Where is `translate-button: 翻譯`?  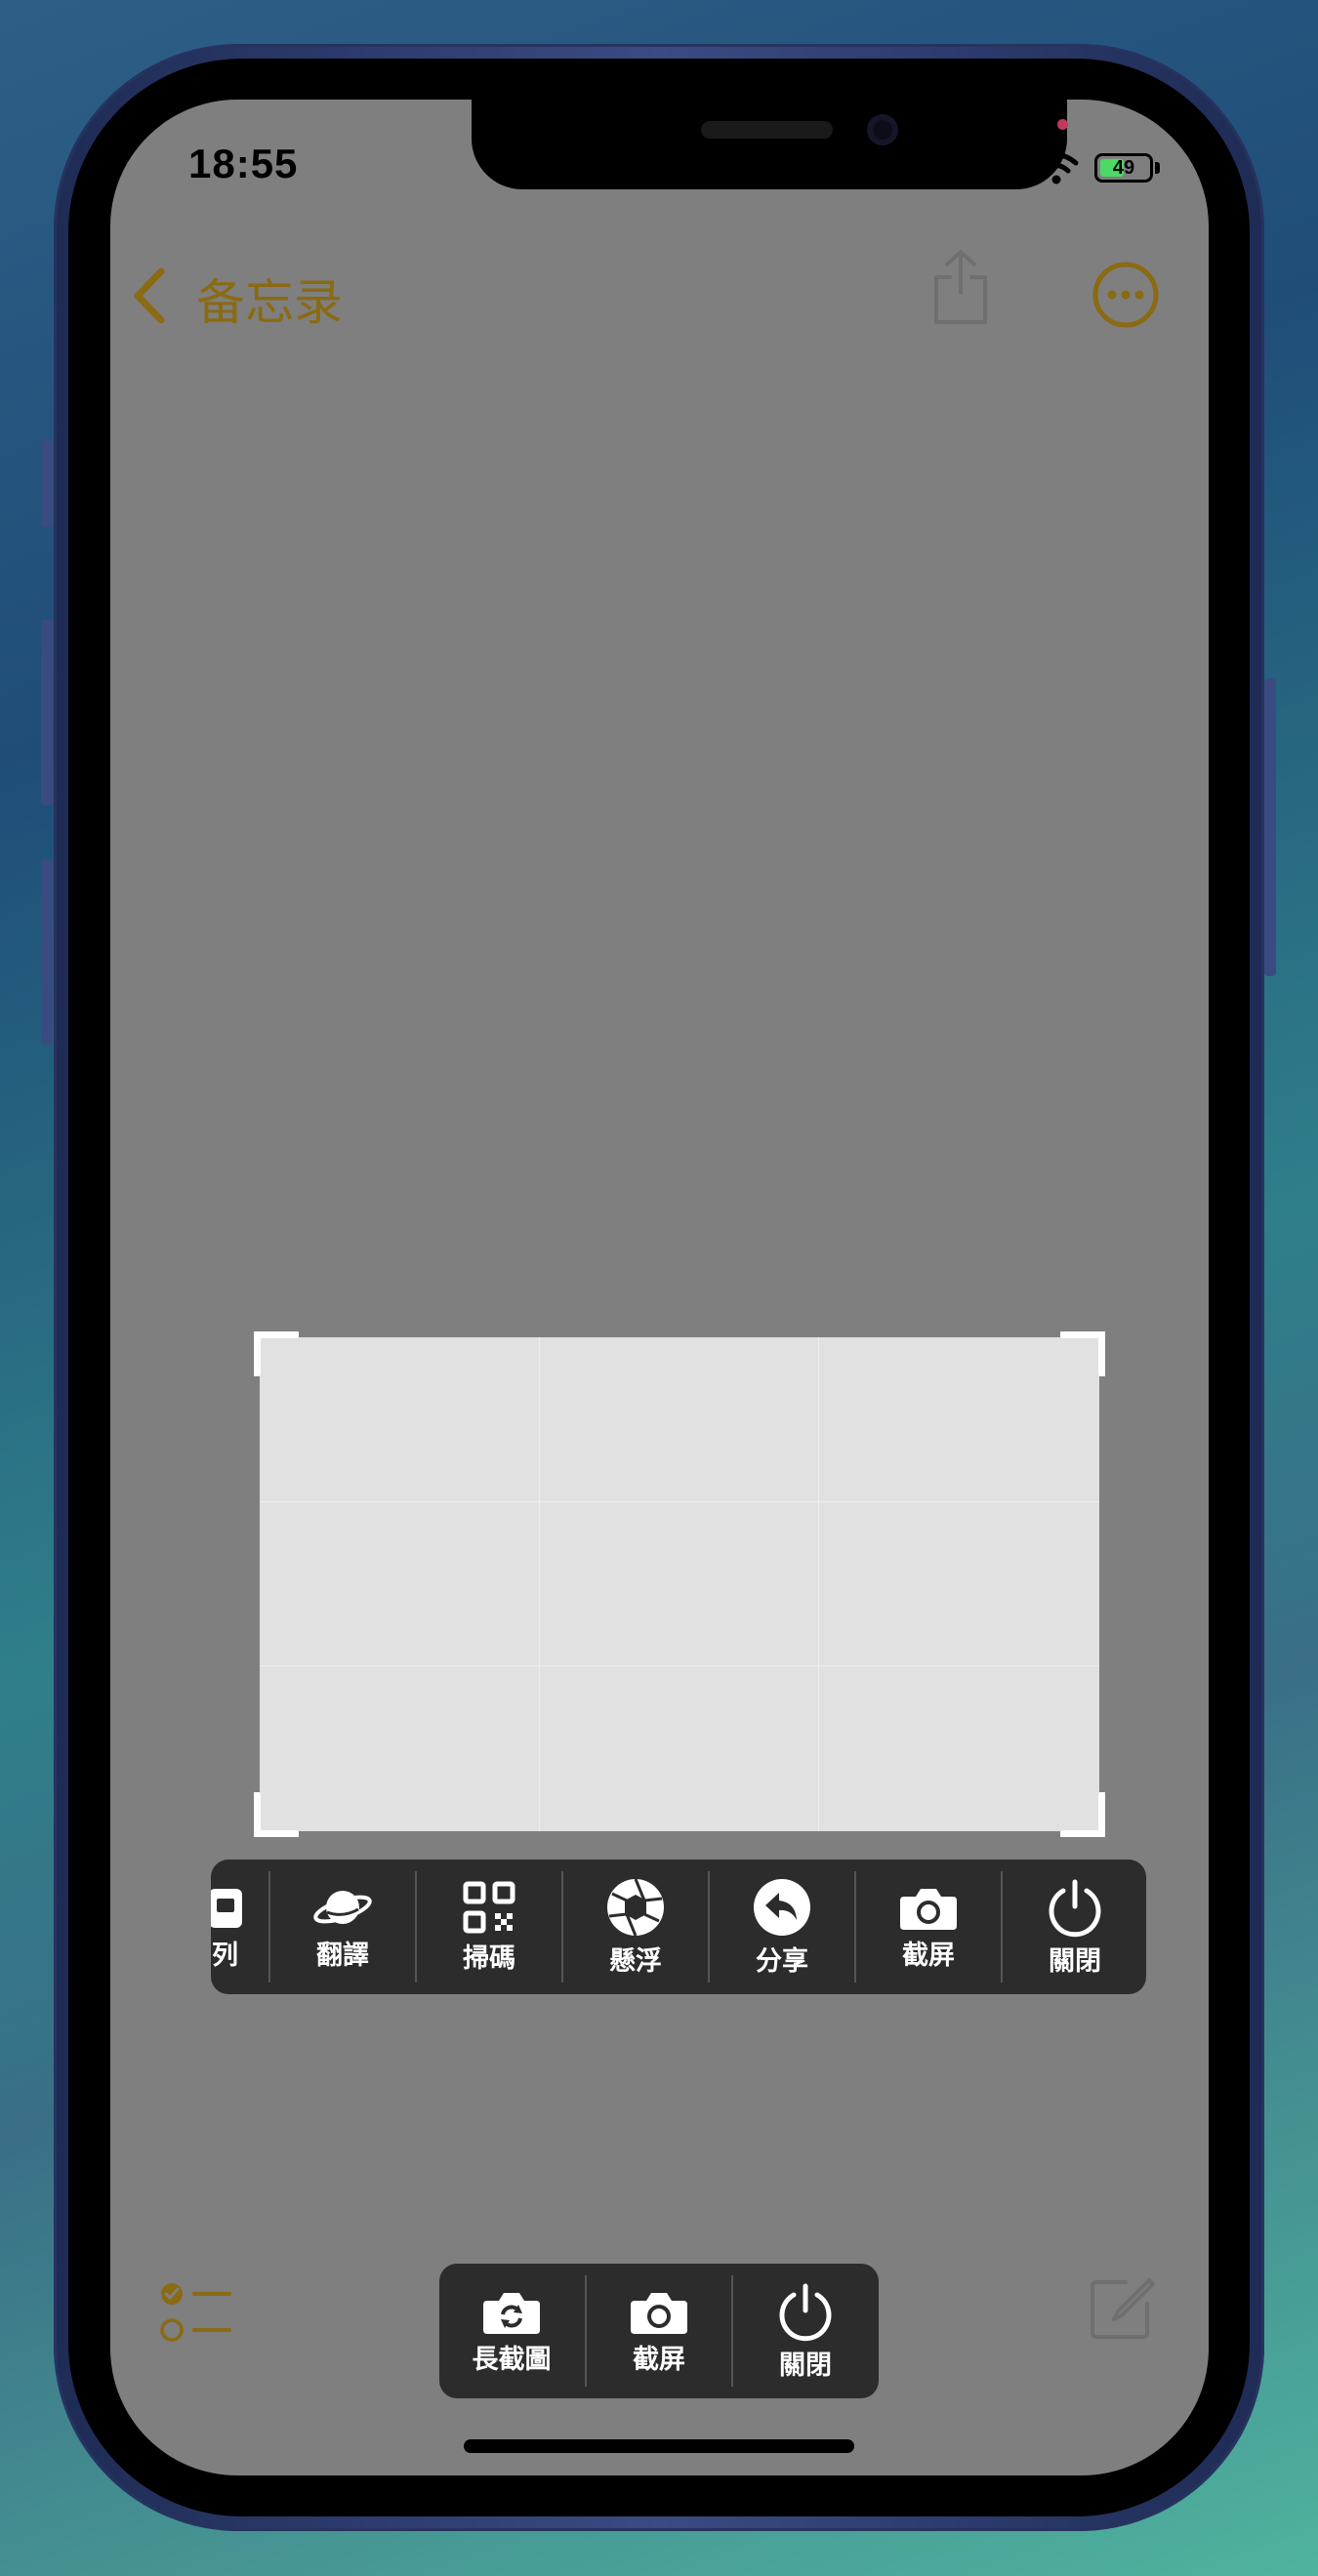 translate-button: 翻譯 is located at coordinates (342, 1927).